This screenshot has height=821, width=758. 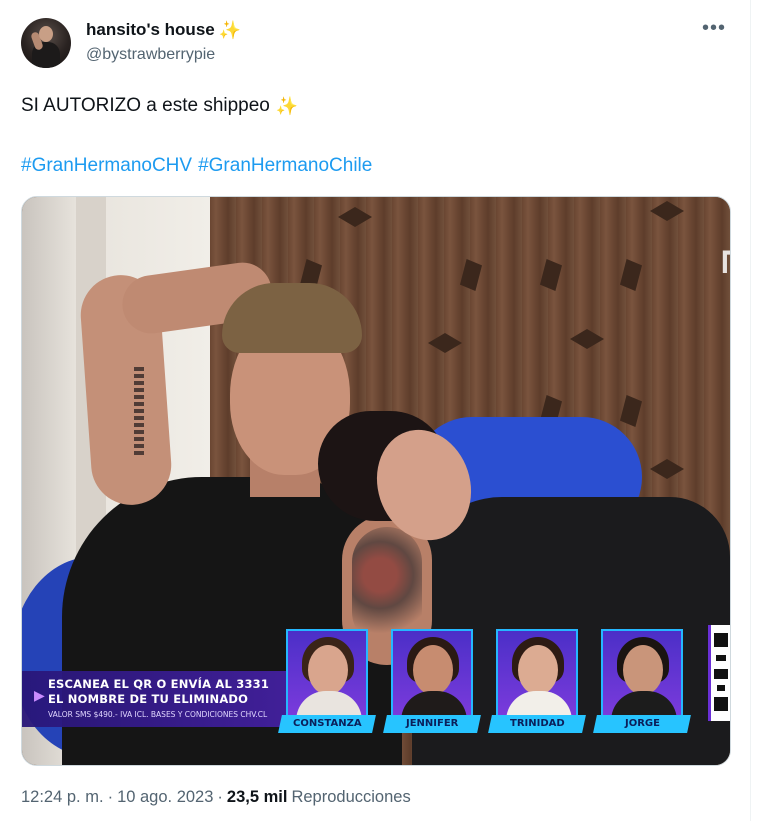 What do you see at coordinates (46, 43) in the screenshot?
I see `user-avatar` at bounding box center [46, 43].